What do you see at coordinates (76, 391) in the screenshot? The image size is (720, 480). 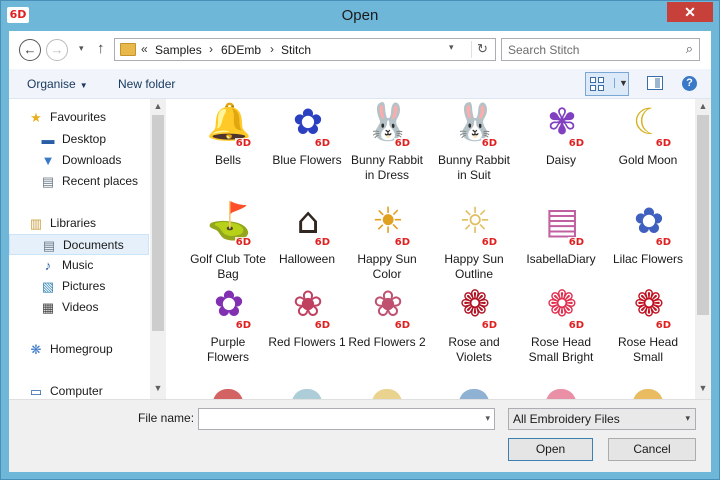 I see `sidebar-item-label: Computer` at bounding box center [76, 391].